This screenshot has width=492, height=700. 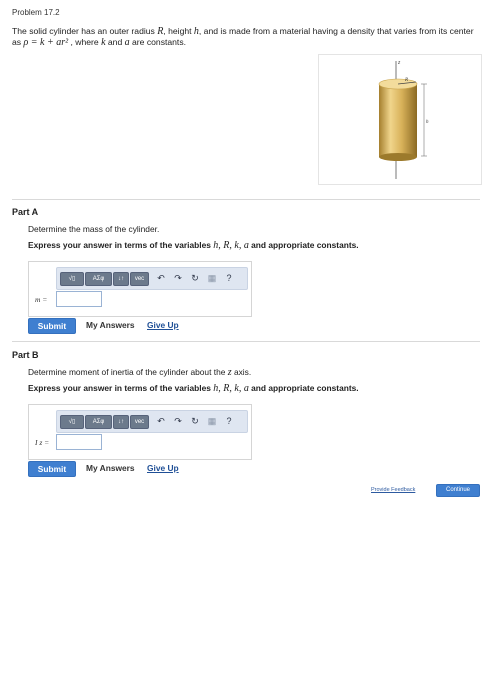 I want to click on z-axis-label: z, so click(x=399, y=63).